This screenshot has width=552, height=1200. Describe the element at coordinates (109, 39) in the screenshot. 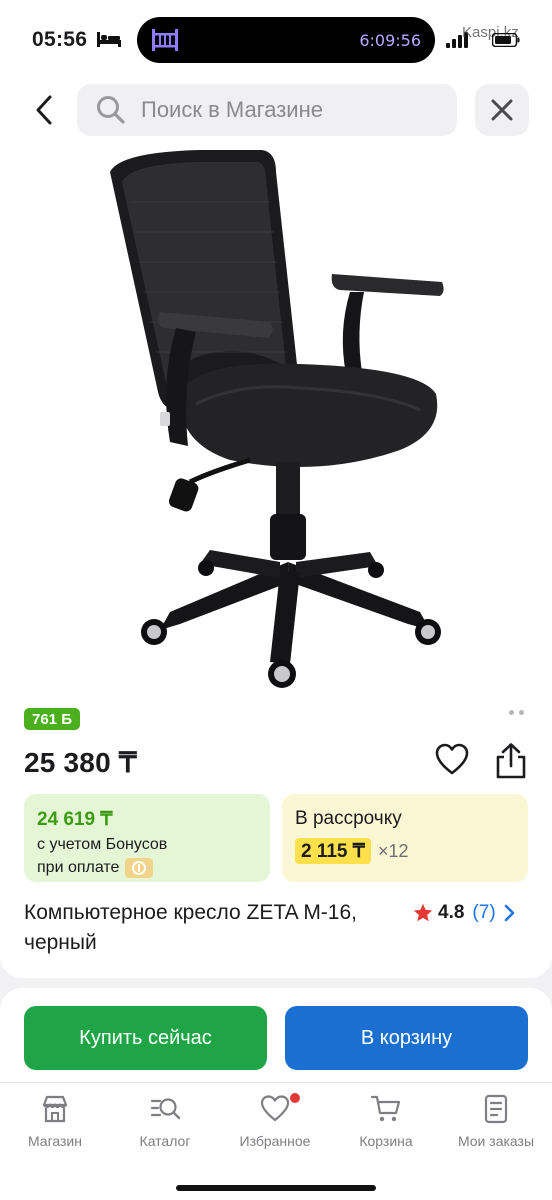

I see `bed-icon` at that location.